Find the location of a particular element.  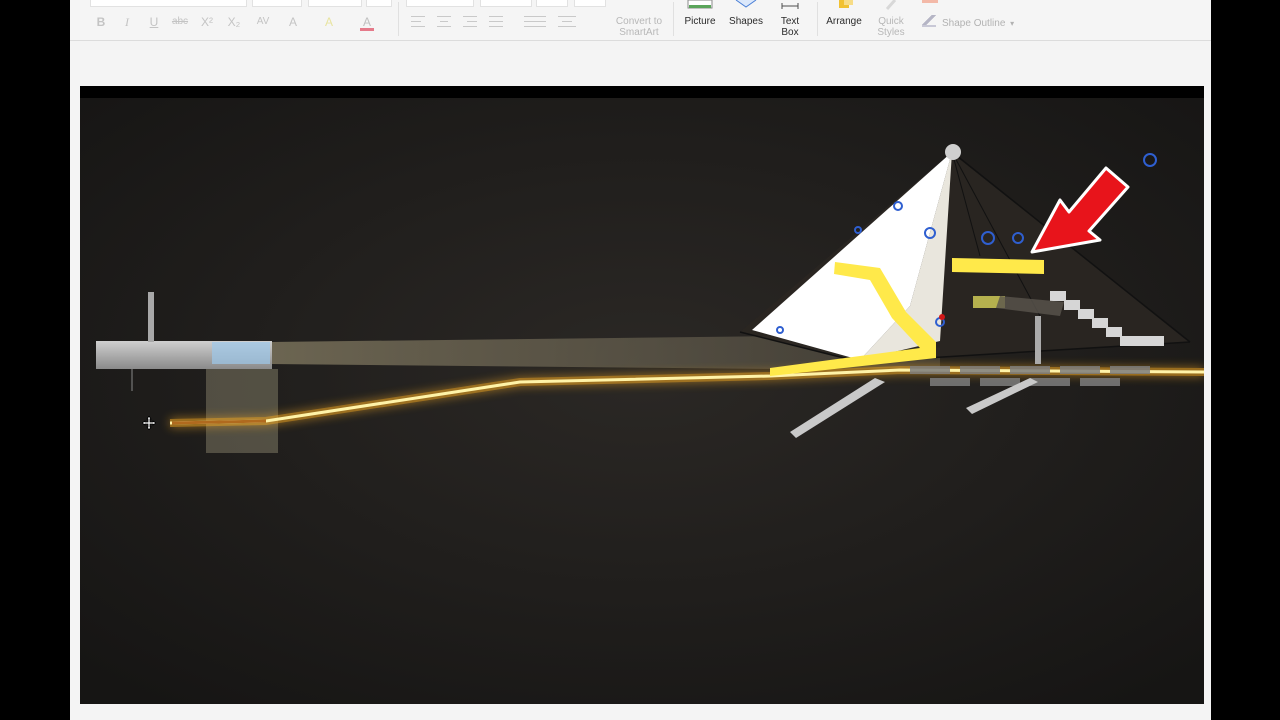

textbox-icon is located at coordinates (790, 6).